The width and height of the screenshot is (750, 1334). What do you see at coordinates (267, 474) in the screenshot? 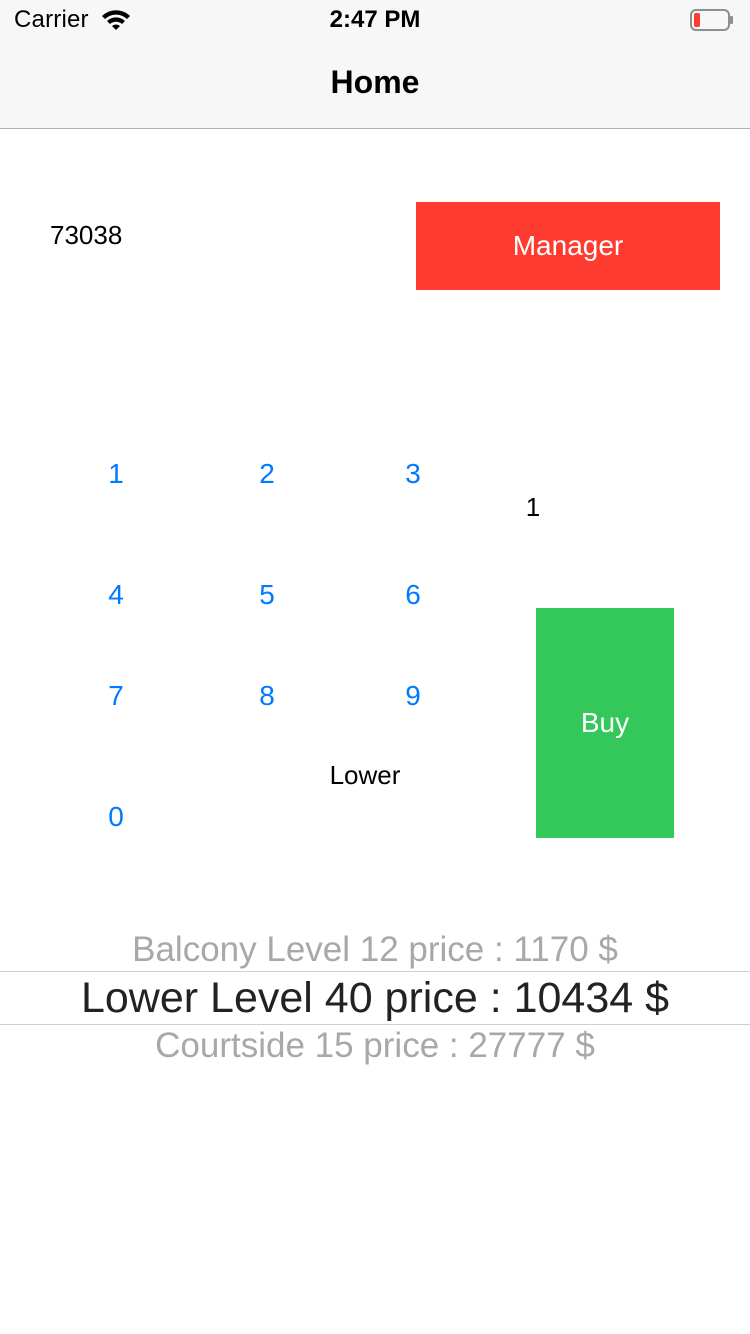
I see `keypad-key-2: 2` at bounding box center [267, 474].